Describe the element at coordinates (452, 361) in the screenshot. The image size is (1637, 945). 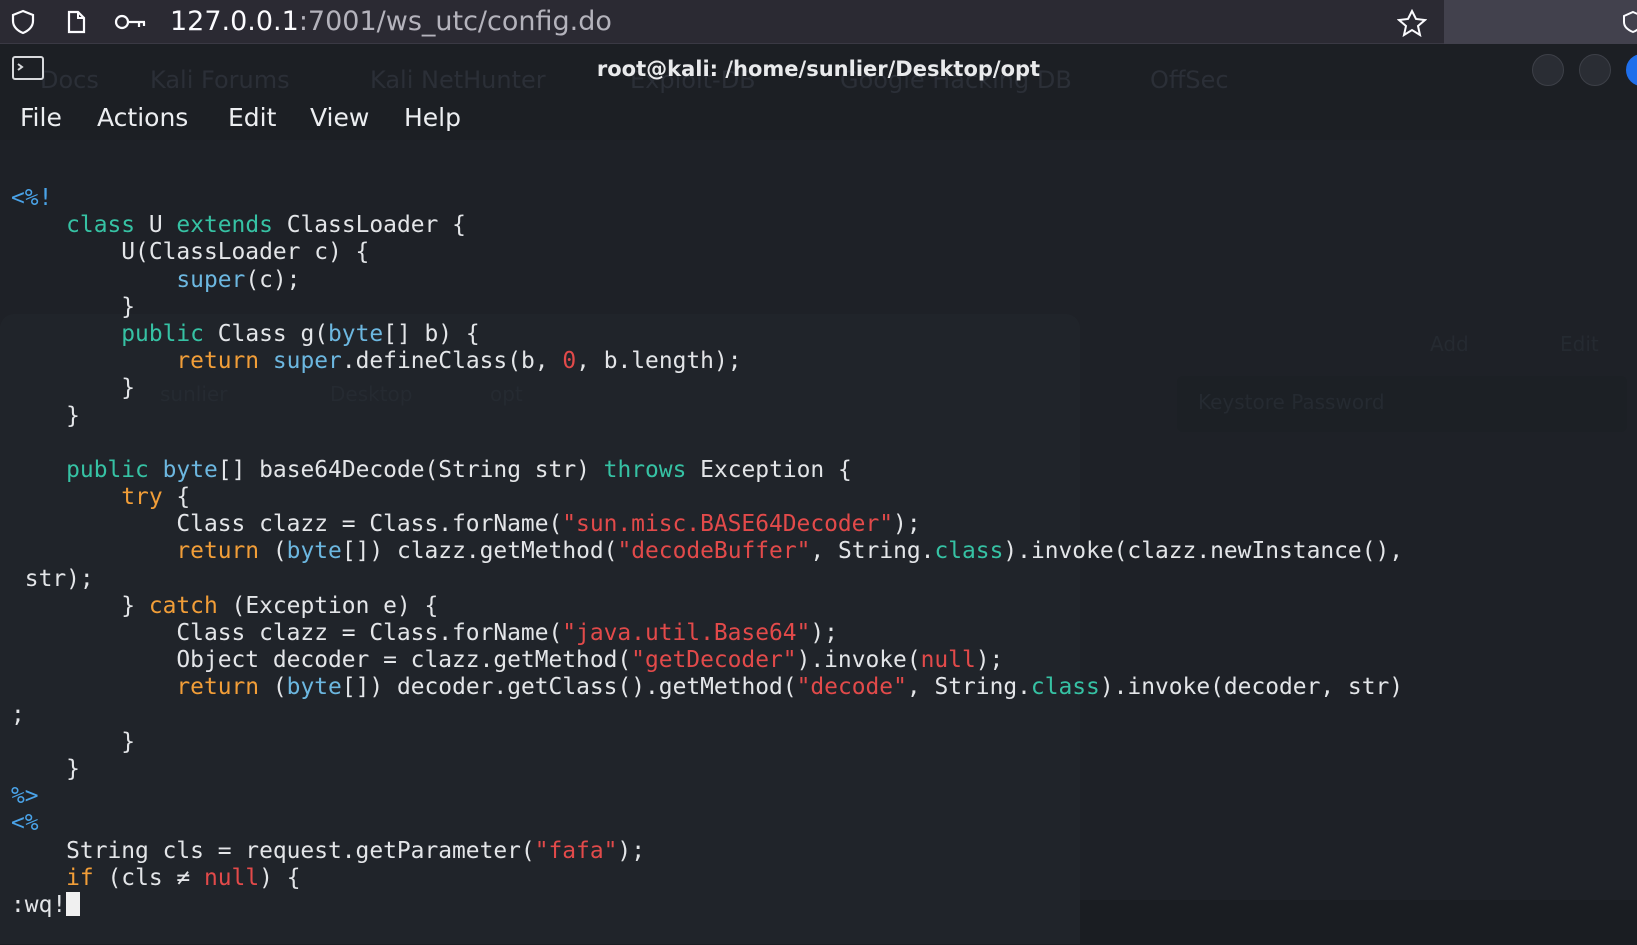
I see `code-token: .defineClass(b,` at that location.